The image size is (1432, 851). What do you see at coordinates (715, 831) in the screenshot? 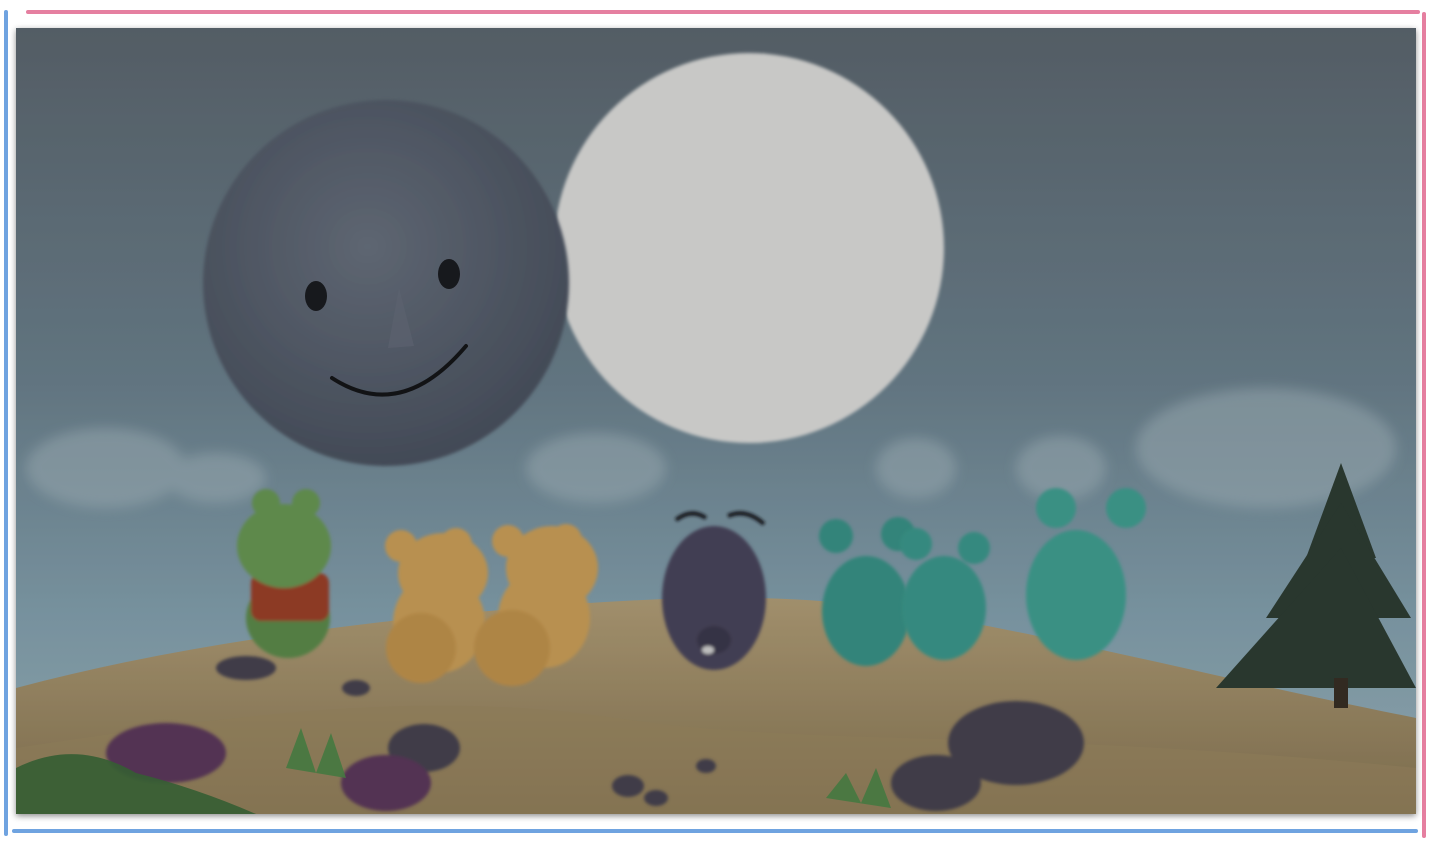
I see `frame-bottom-line` at bounding box center [715, 831].